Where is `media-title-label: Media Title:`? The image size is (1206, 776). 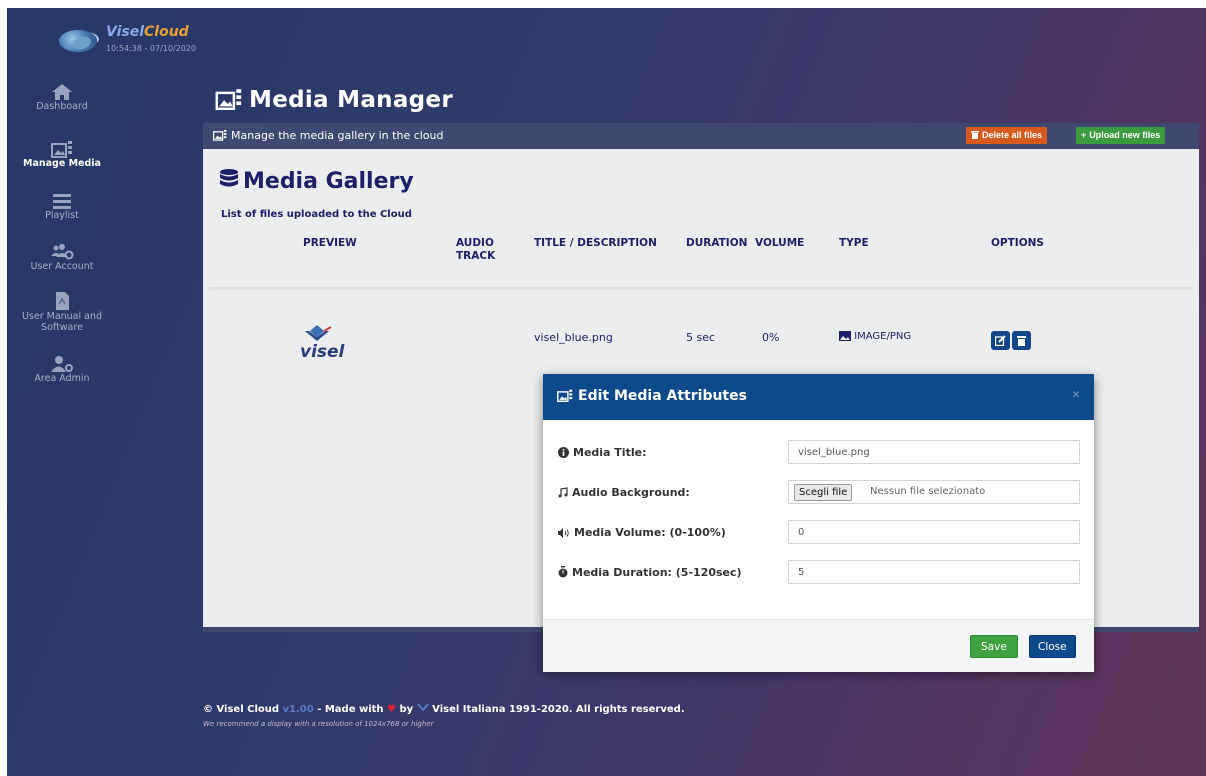 media-title-label: Media Title: is located at coordinates (602, 452).